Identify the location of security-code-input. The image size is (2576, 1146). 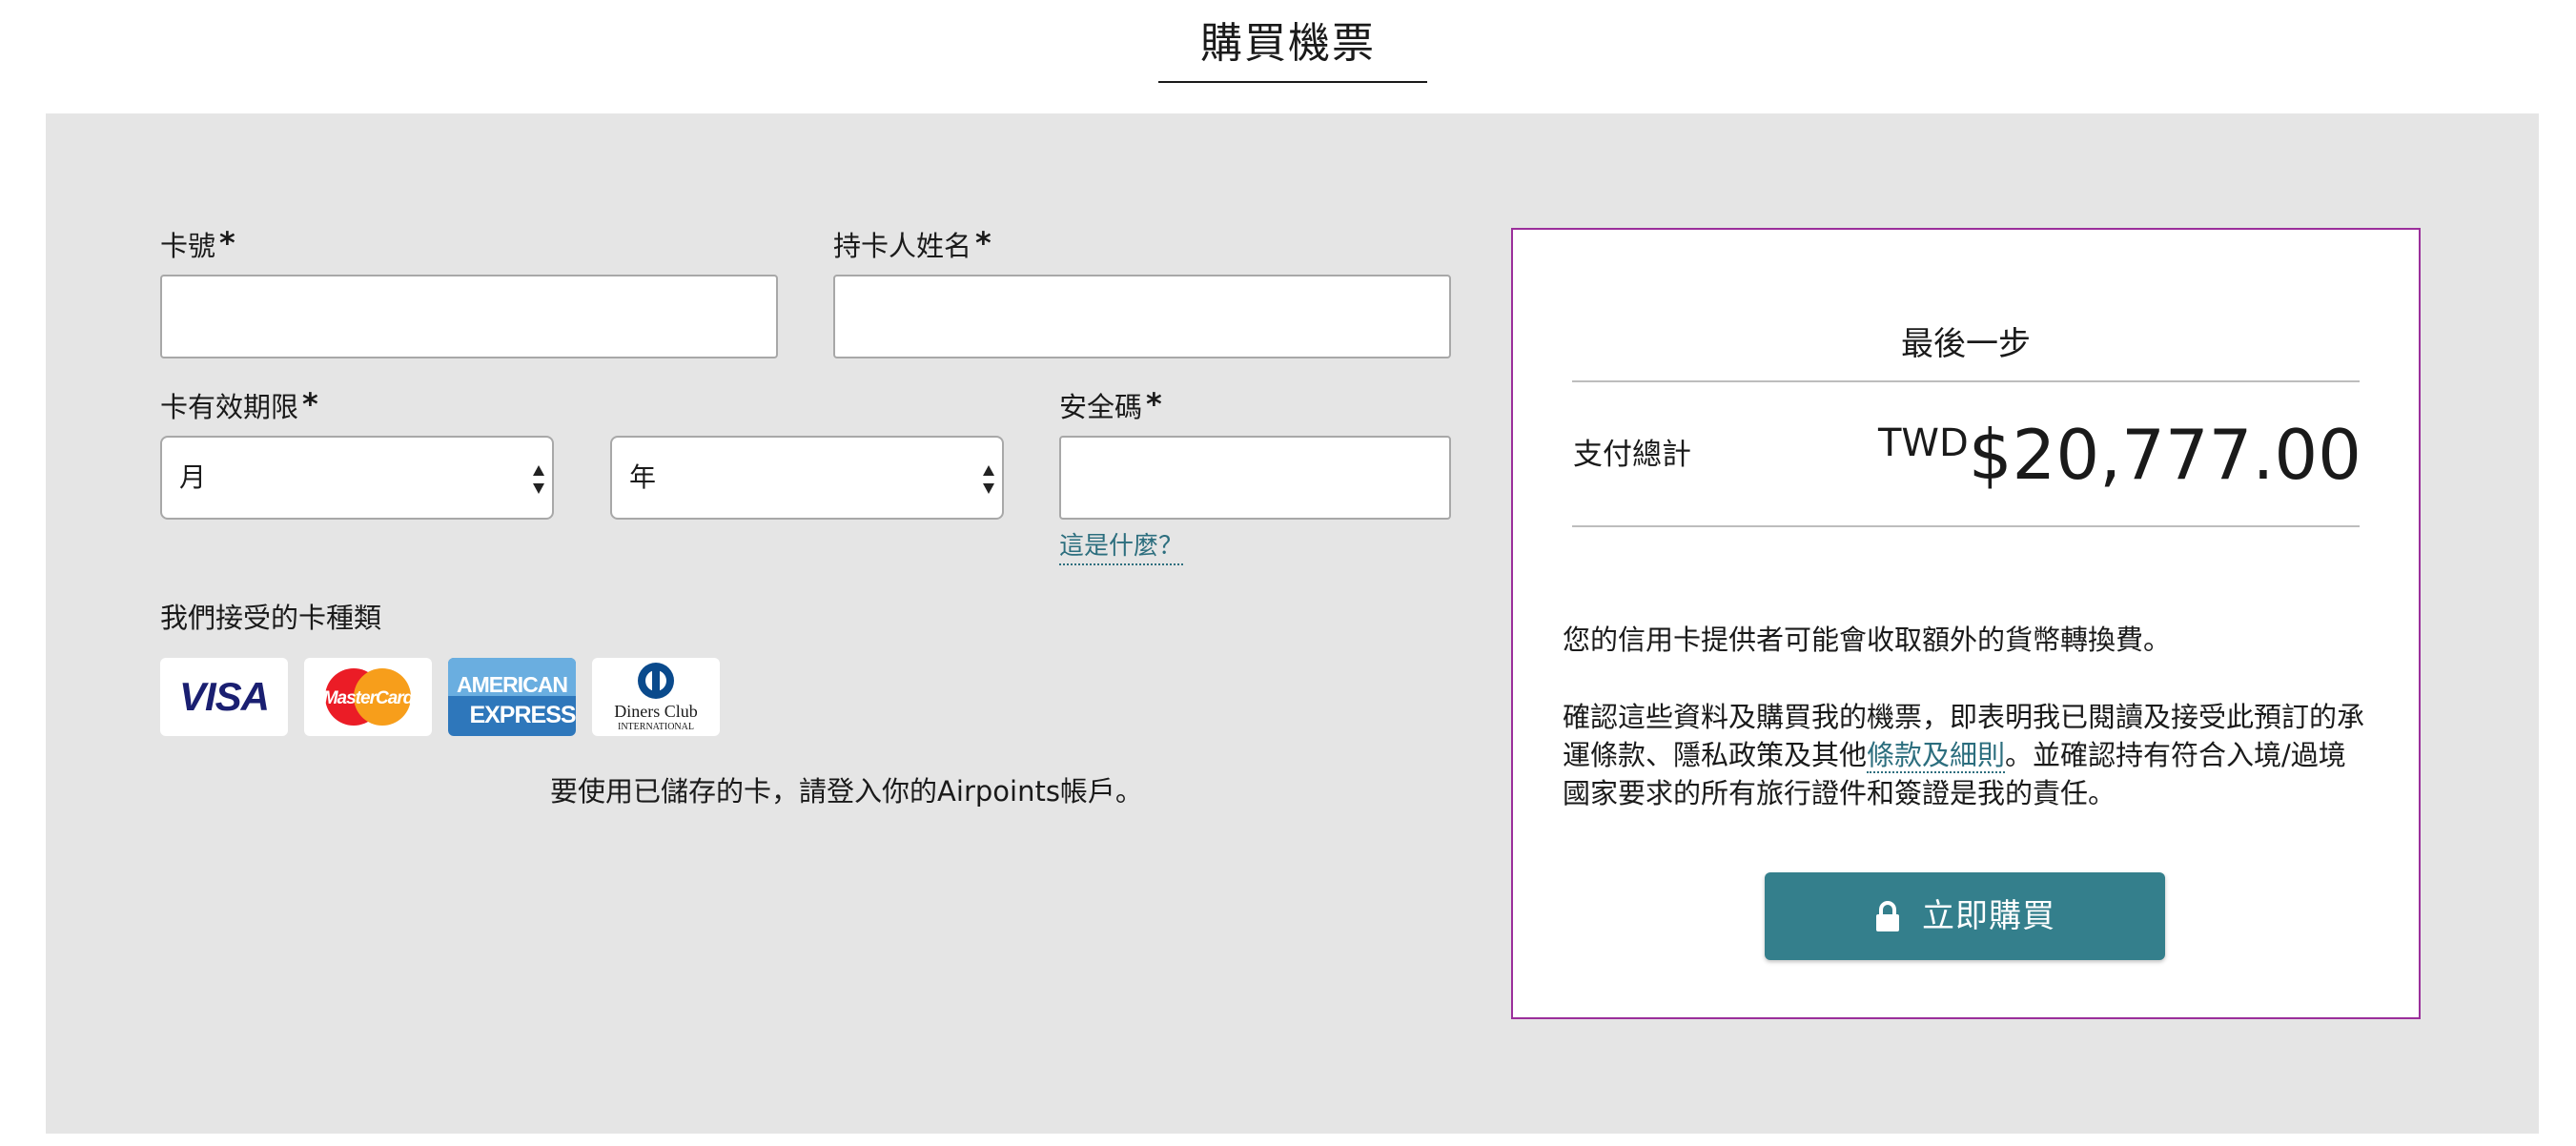
(1255, 478).